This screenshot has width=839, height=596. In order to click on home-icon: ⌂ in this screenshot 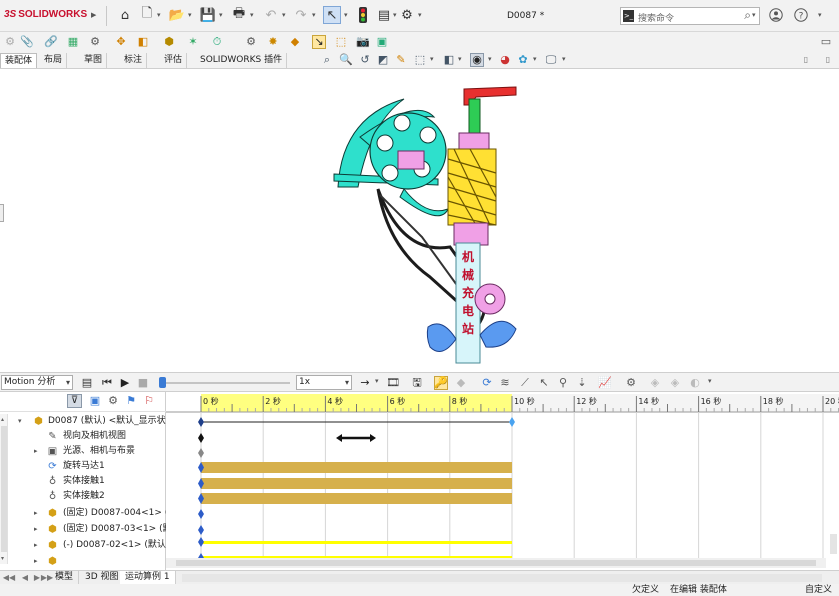, I will do `click(125, 15)`.